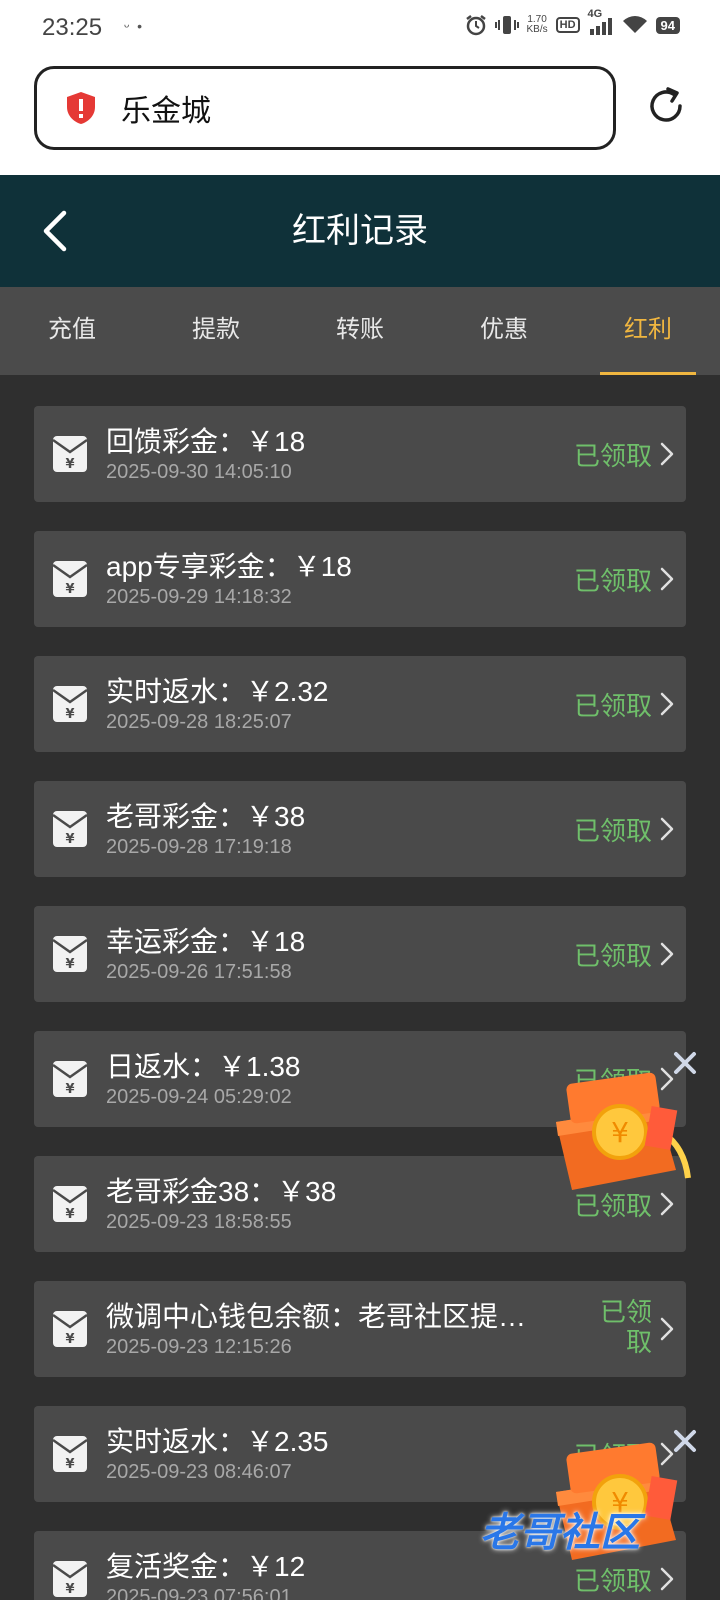  I want to click on status-bar: 23:25 ᵕ • 1.70 KB/s HD 4G 94, so click(360, 29).